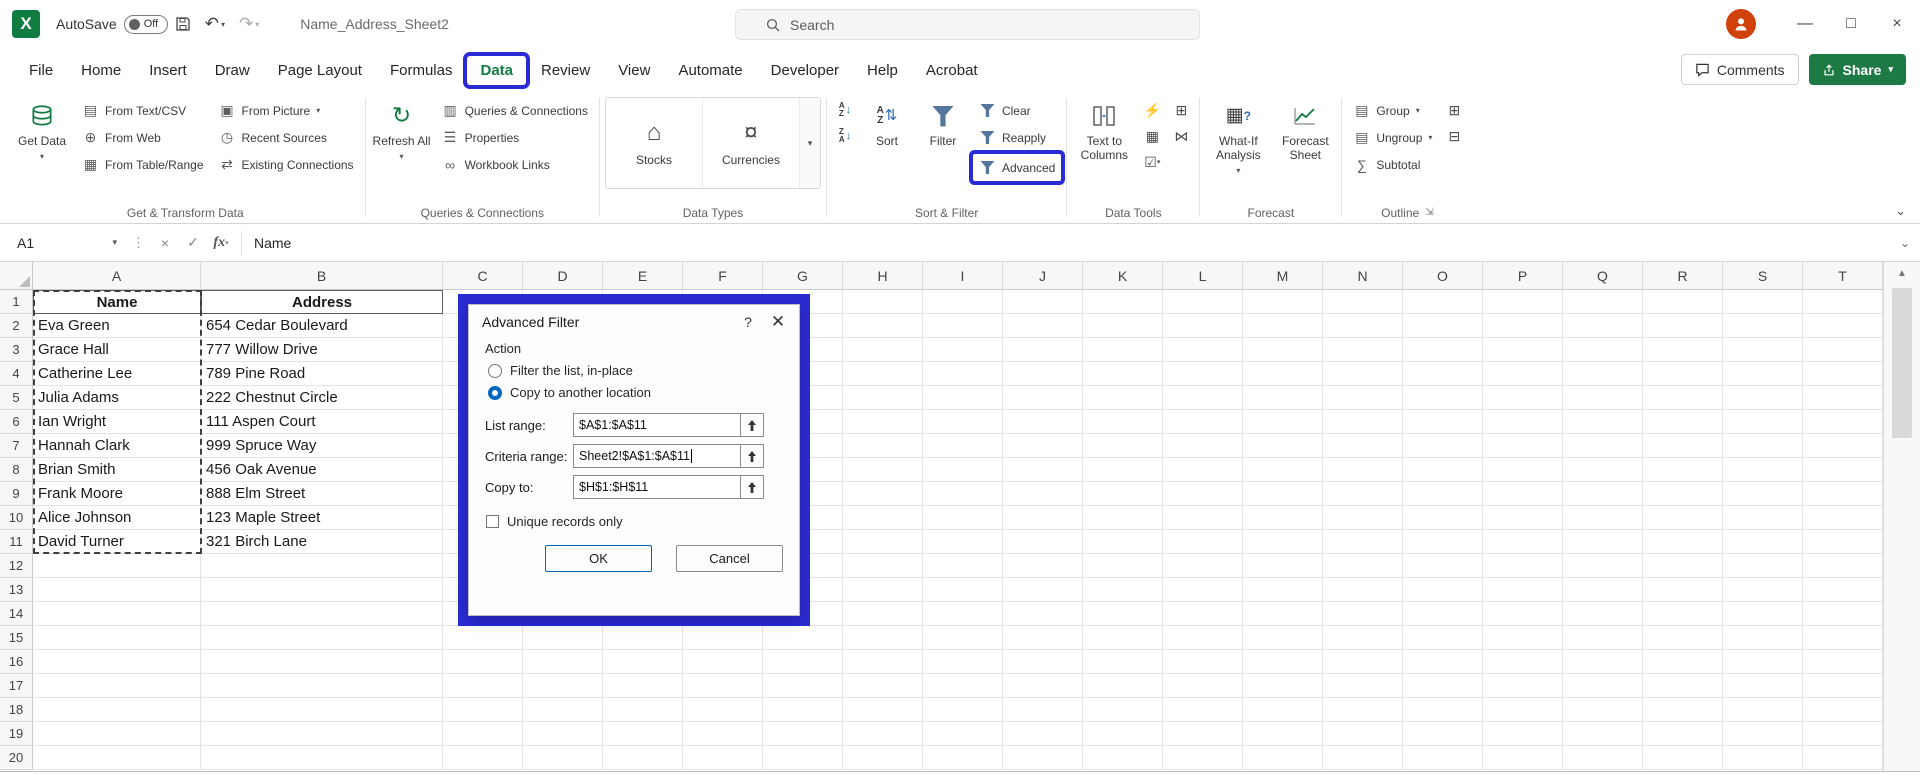  Describe the element at coordinates (1283, 638) in the screenshot. I see `cell-M15` at that location.